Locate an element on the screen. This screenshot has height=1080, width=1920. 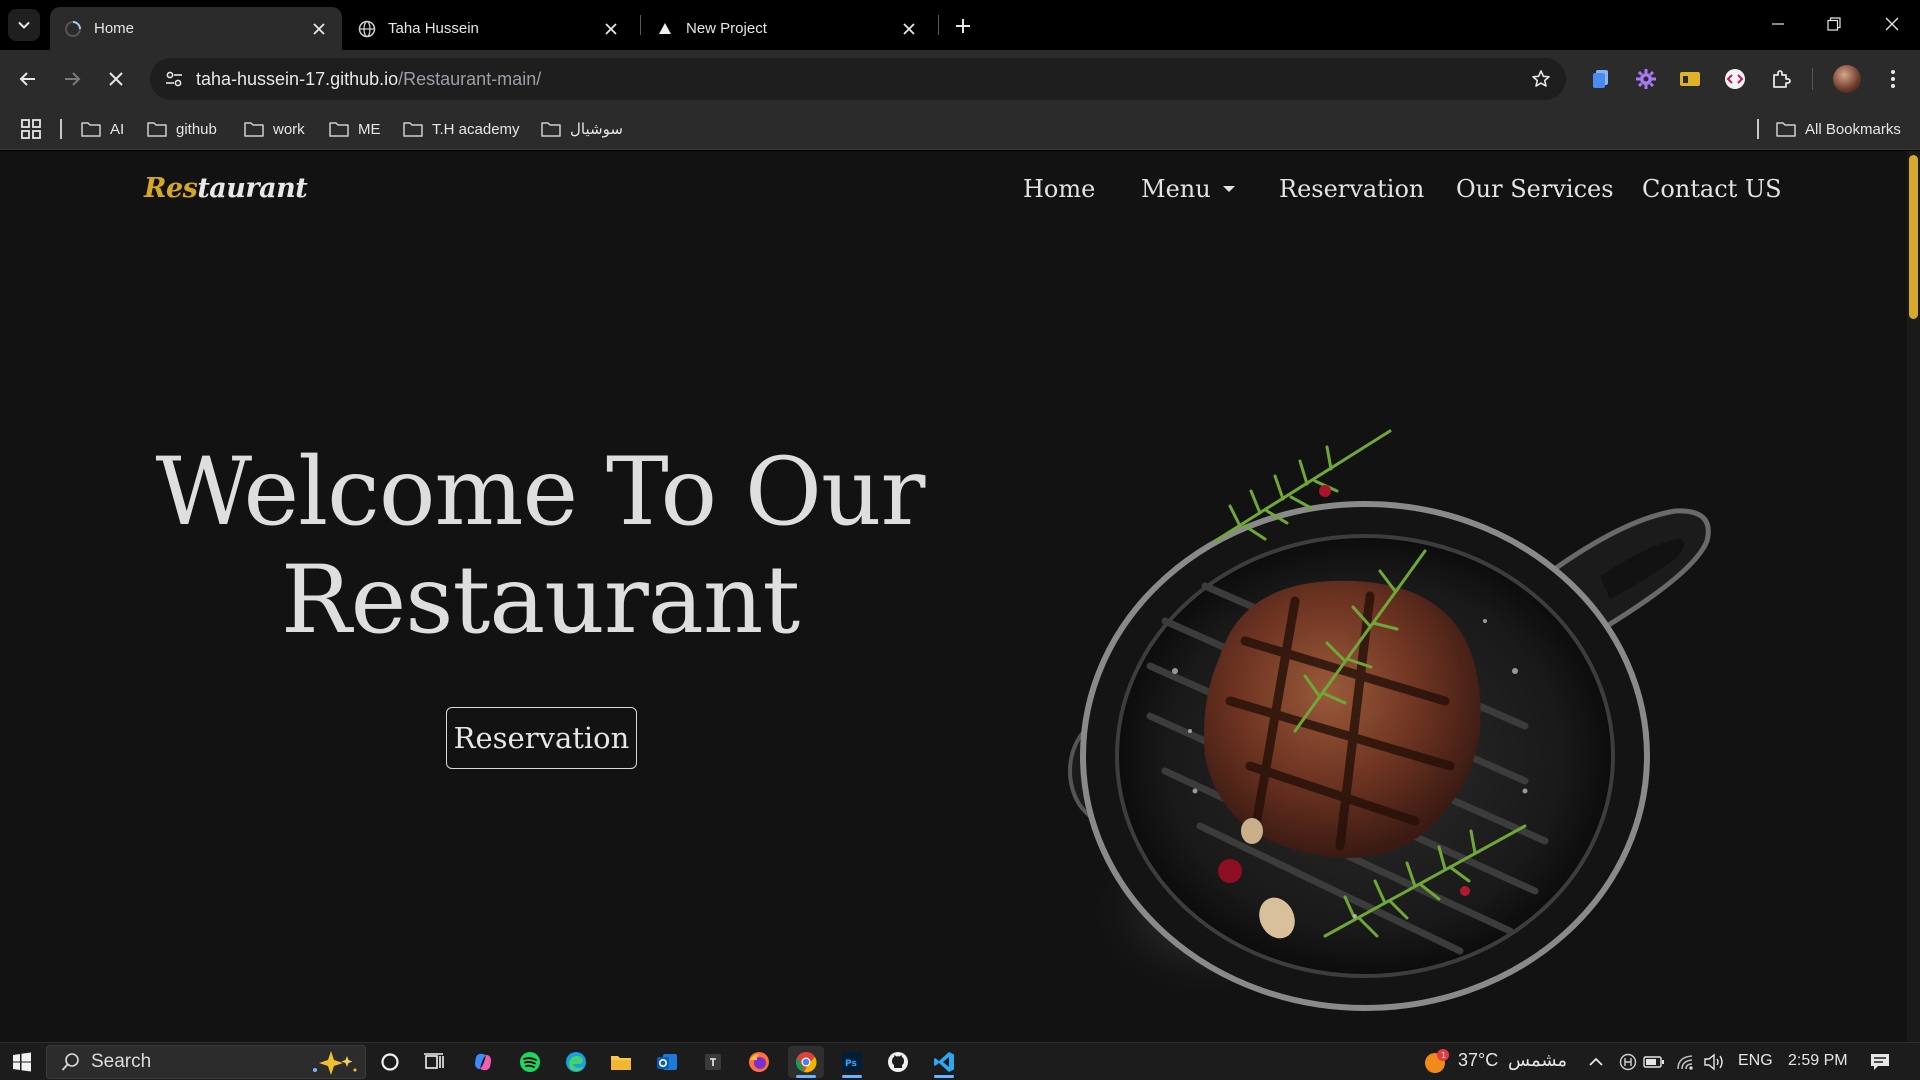
arrow-left-icon is located at coordinates (27, 79).